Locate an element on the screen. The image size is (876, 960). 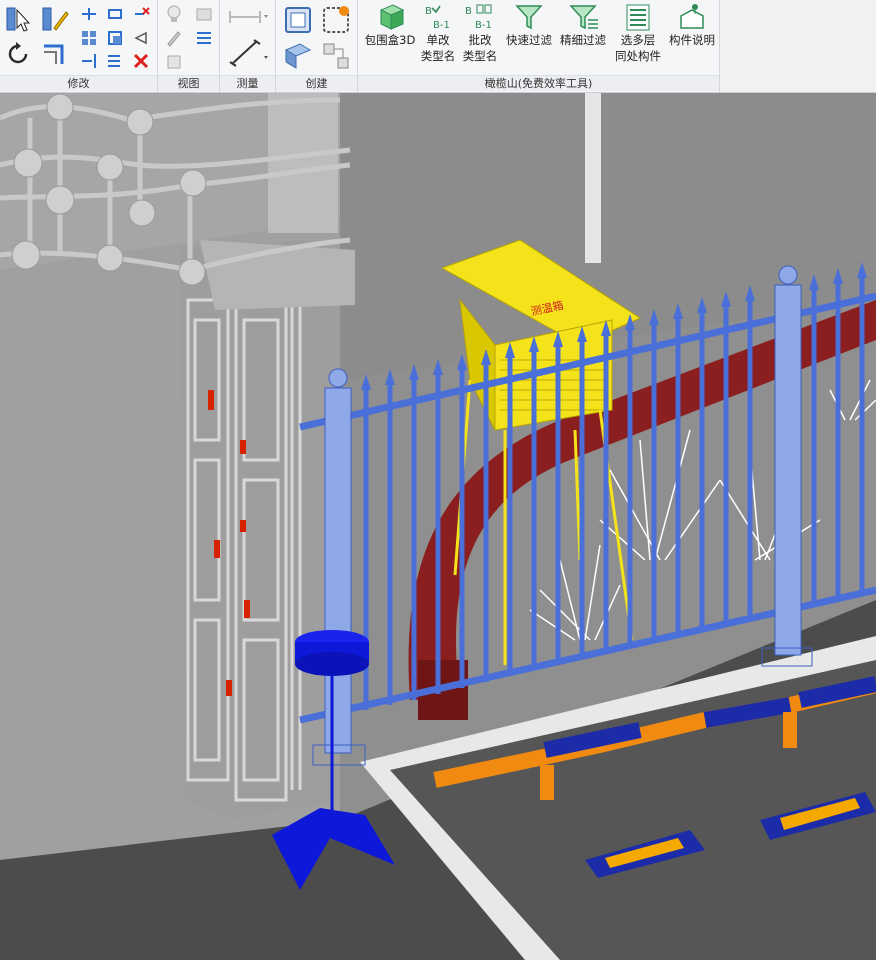
array-icon is located at coordinates (115, 61).